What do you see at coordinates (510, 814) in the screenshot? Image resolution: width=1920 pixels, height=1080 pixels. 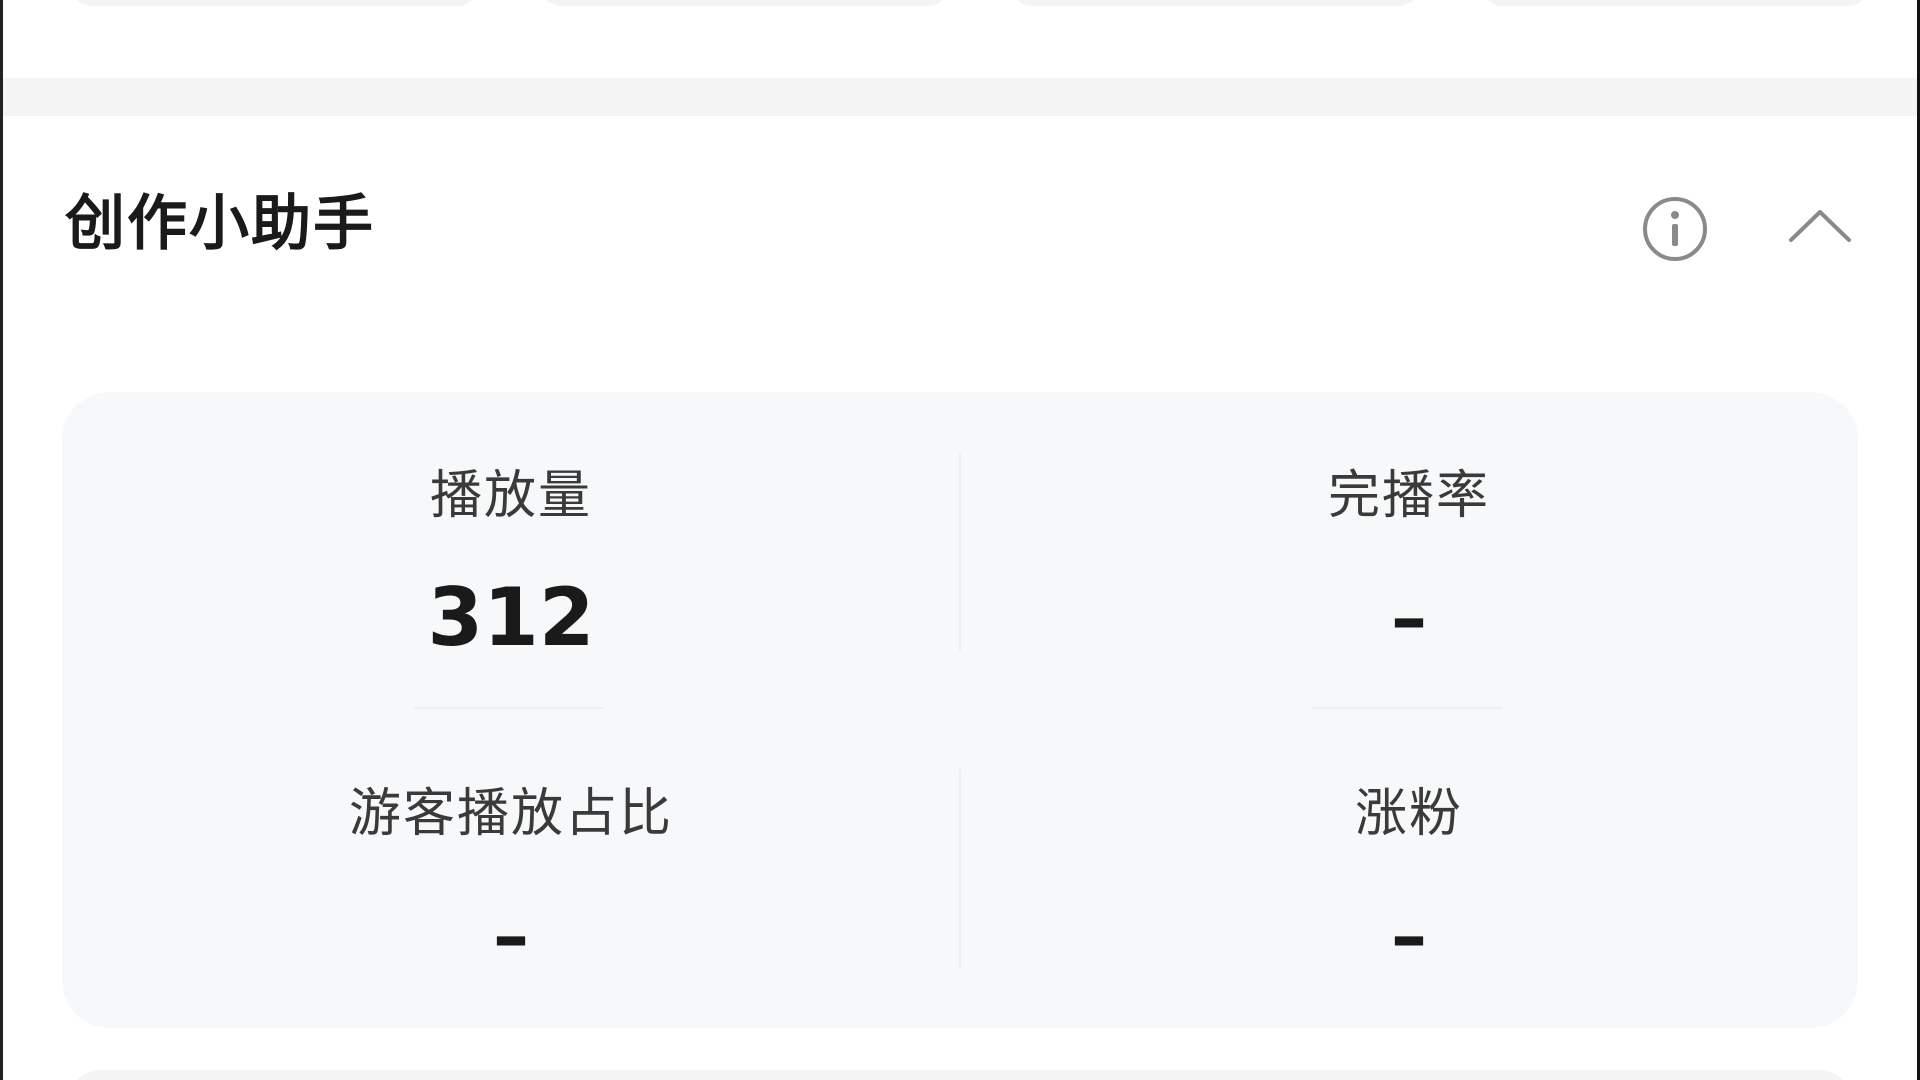 I see `stat-label: 游客播放占比` at bounding box center [510, 814].